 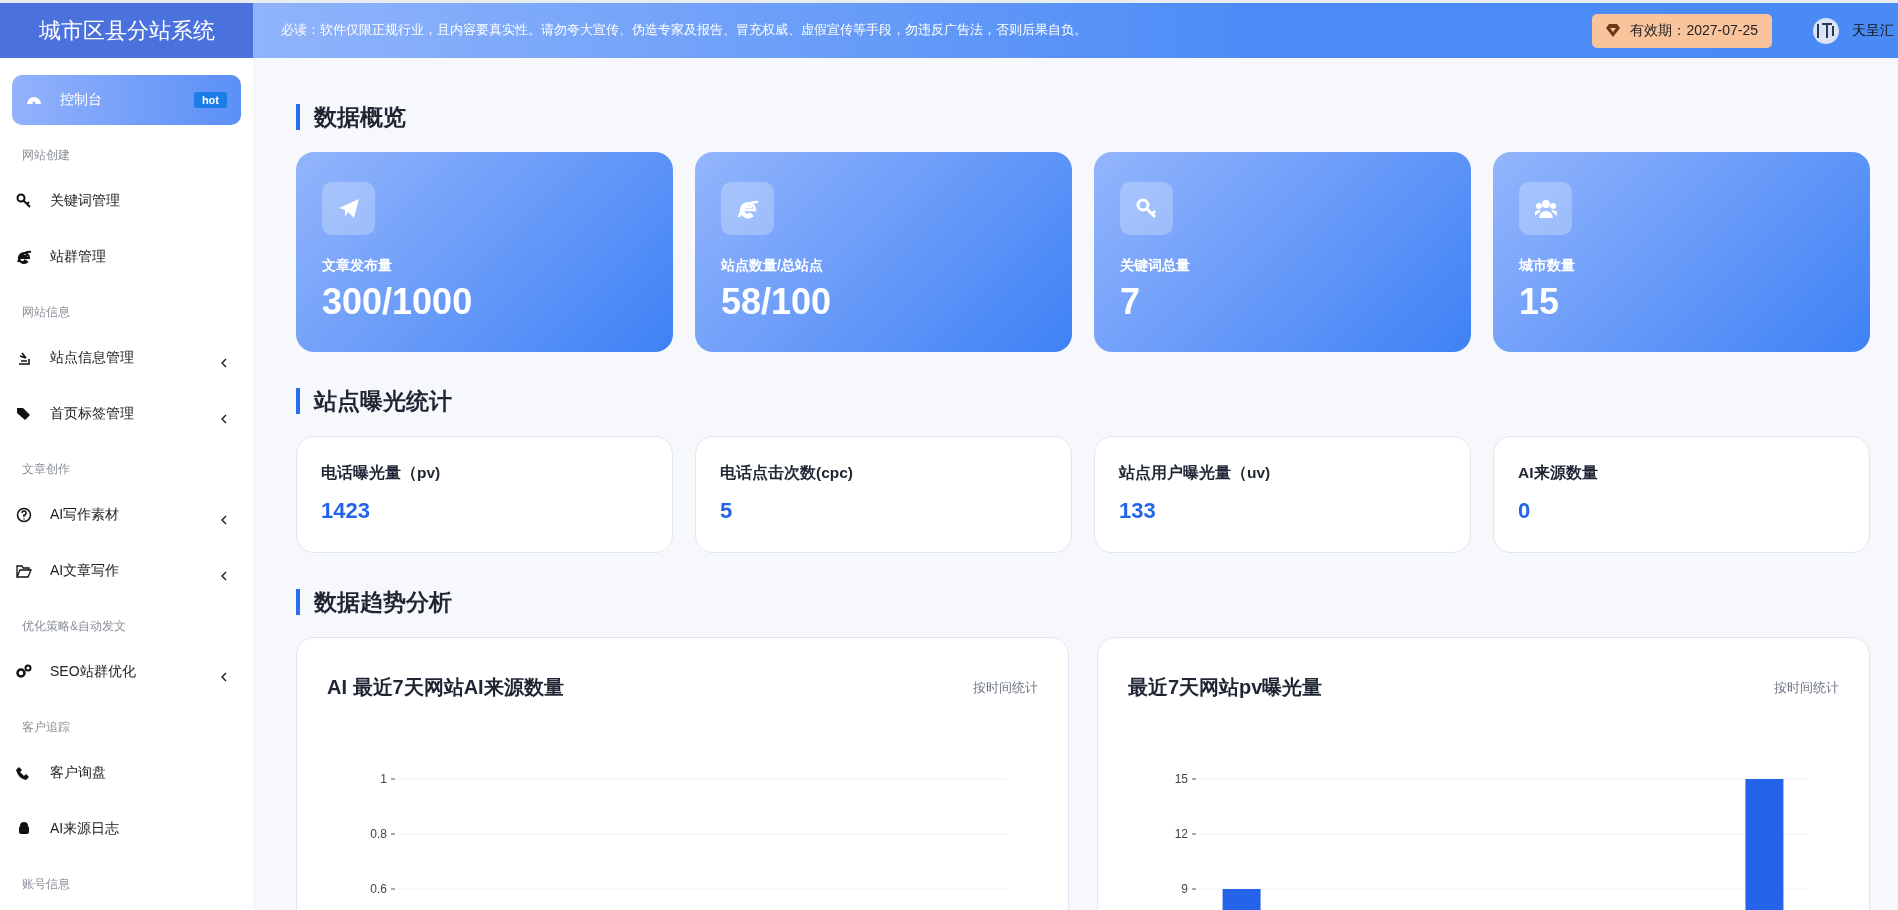 What do you see at coordinates (46, 469) in the screenshot?
I see `section-label: 文章创作` at bounding box center [46, 469].